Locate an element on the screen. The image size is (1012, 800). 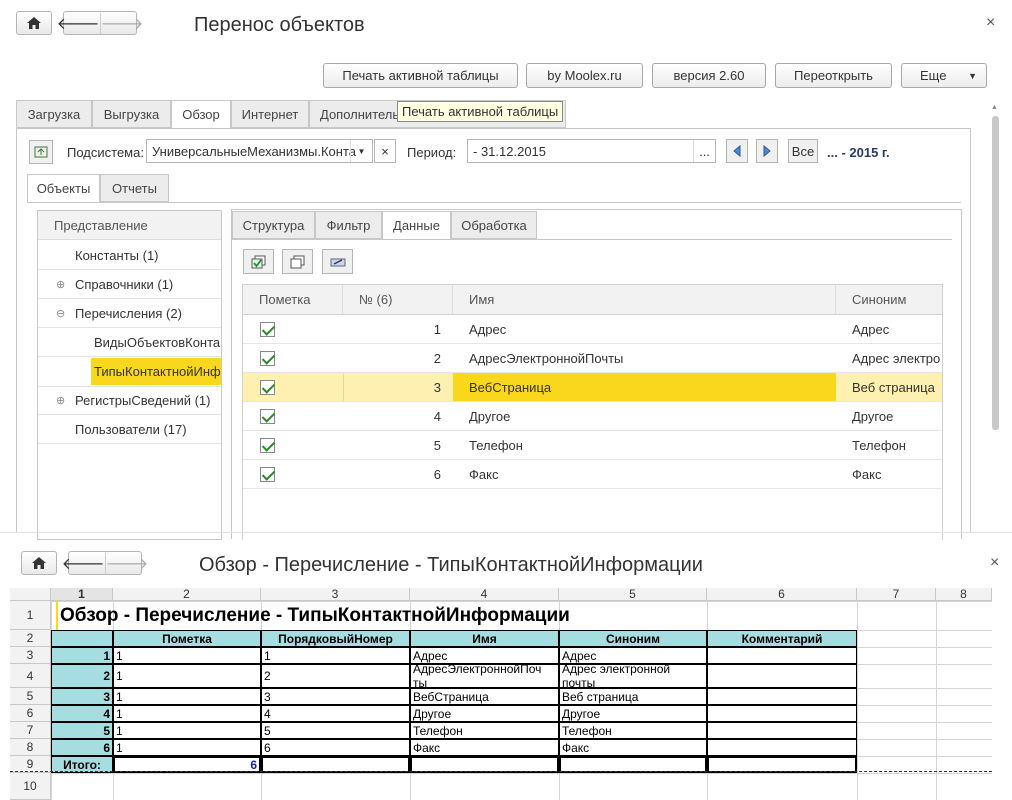
cell-order: 4 is located at coordinates (335, 713).